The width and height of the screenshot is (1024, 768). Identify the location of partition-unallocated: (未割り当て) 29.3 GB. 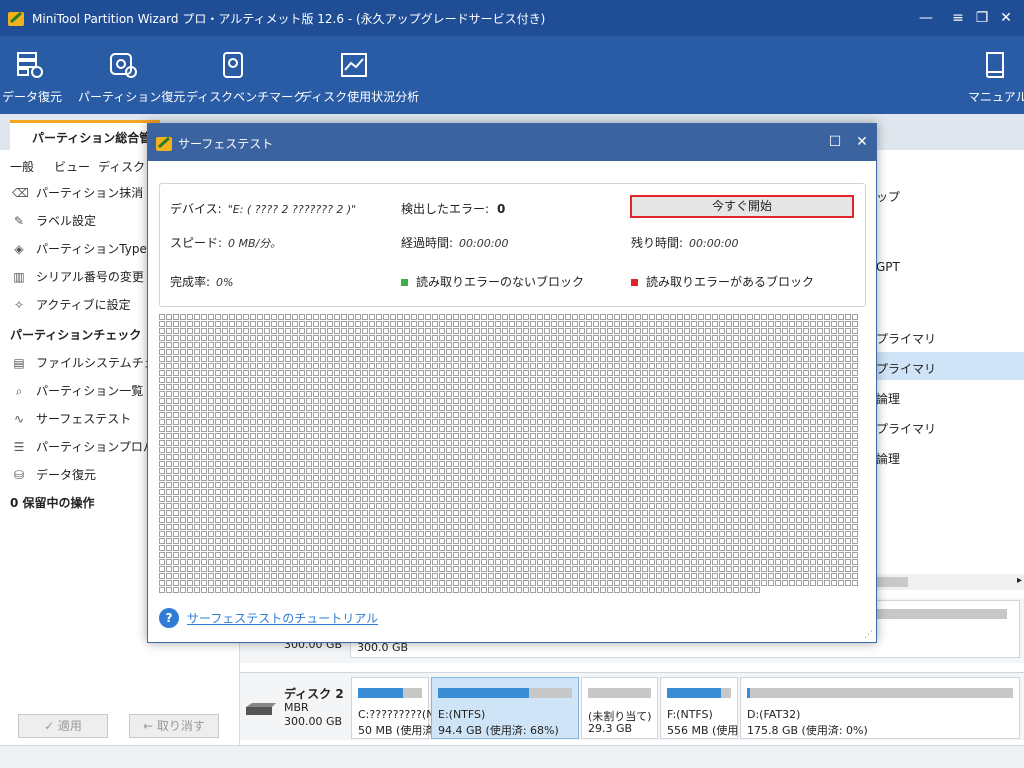
(619, 708).